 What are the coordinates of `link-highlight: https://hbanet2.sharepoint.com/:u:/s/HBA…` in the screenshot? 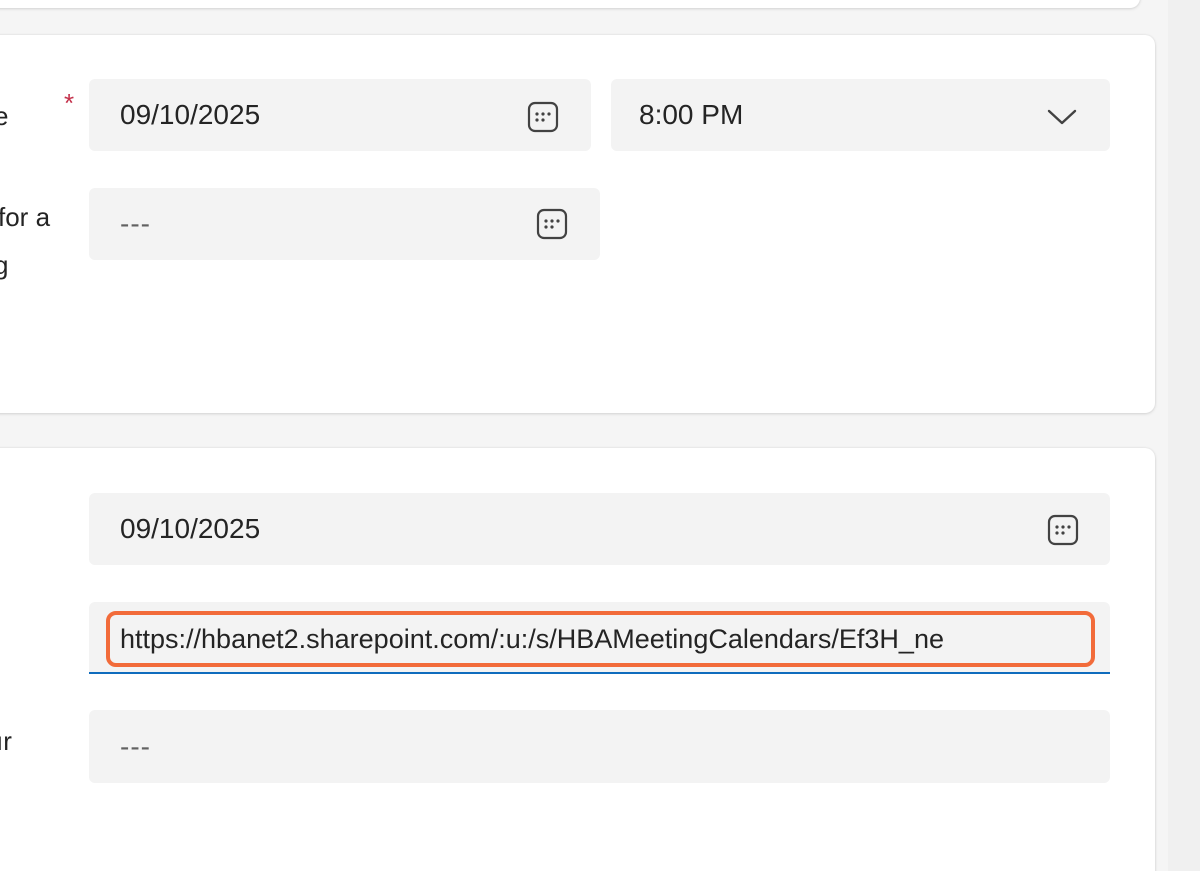 It's located at (600, 639).